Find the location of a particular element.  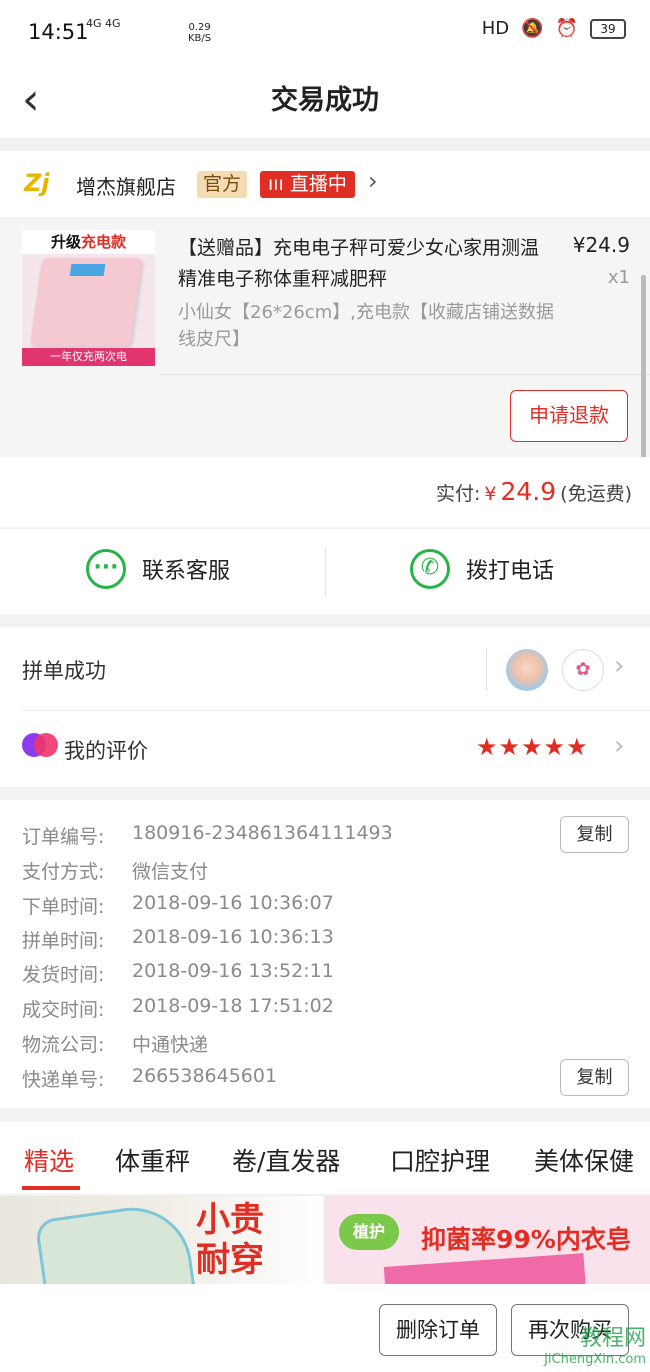

banner-text: 抑菌率99%内衣皂 is located at coordinates (526, 1239).